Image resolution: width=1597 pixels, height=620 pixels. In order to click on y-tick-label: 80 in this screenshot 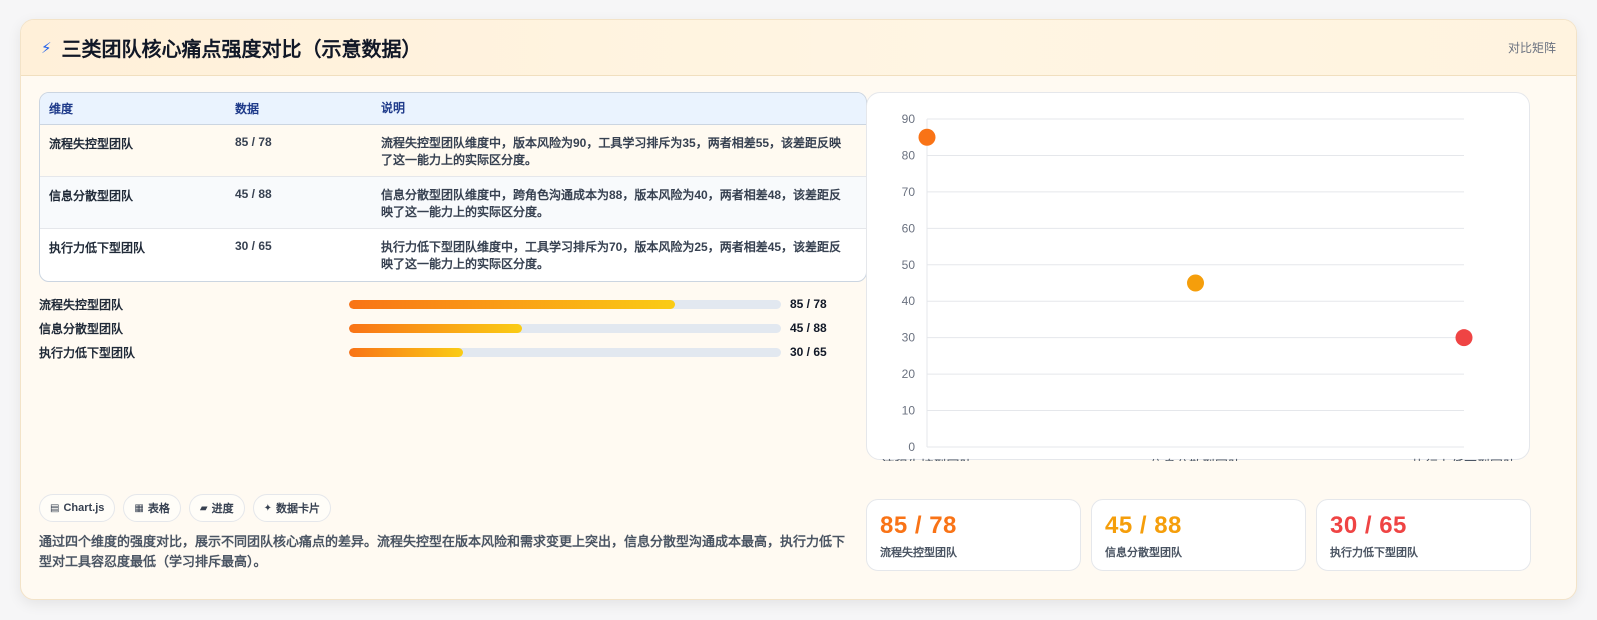, I will do `click(909, 155)`.